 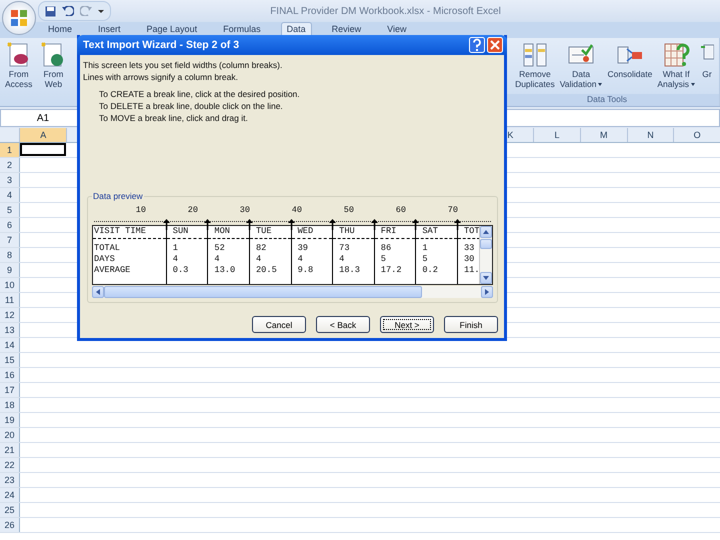 What do you see at coordinates (279, 324) in the screenshot?
I see `dialog-button: Cancel` at bounding box center [279, 324].